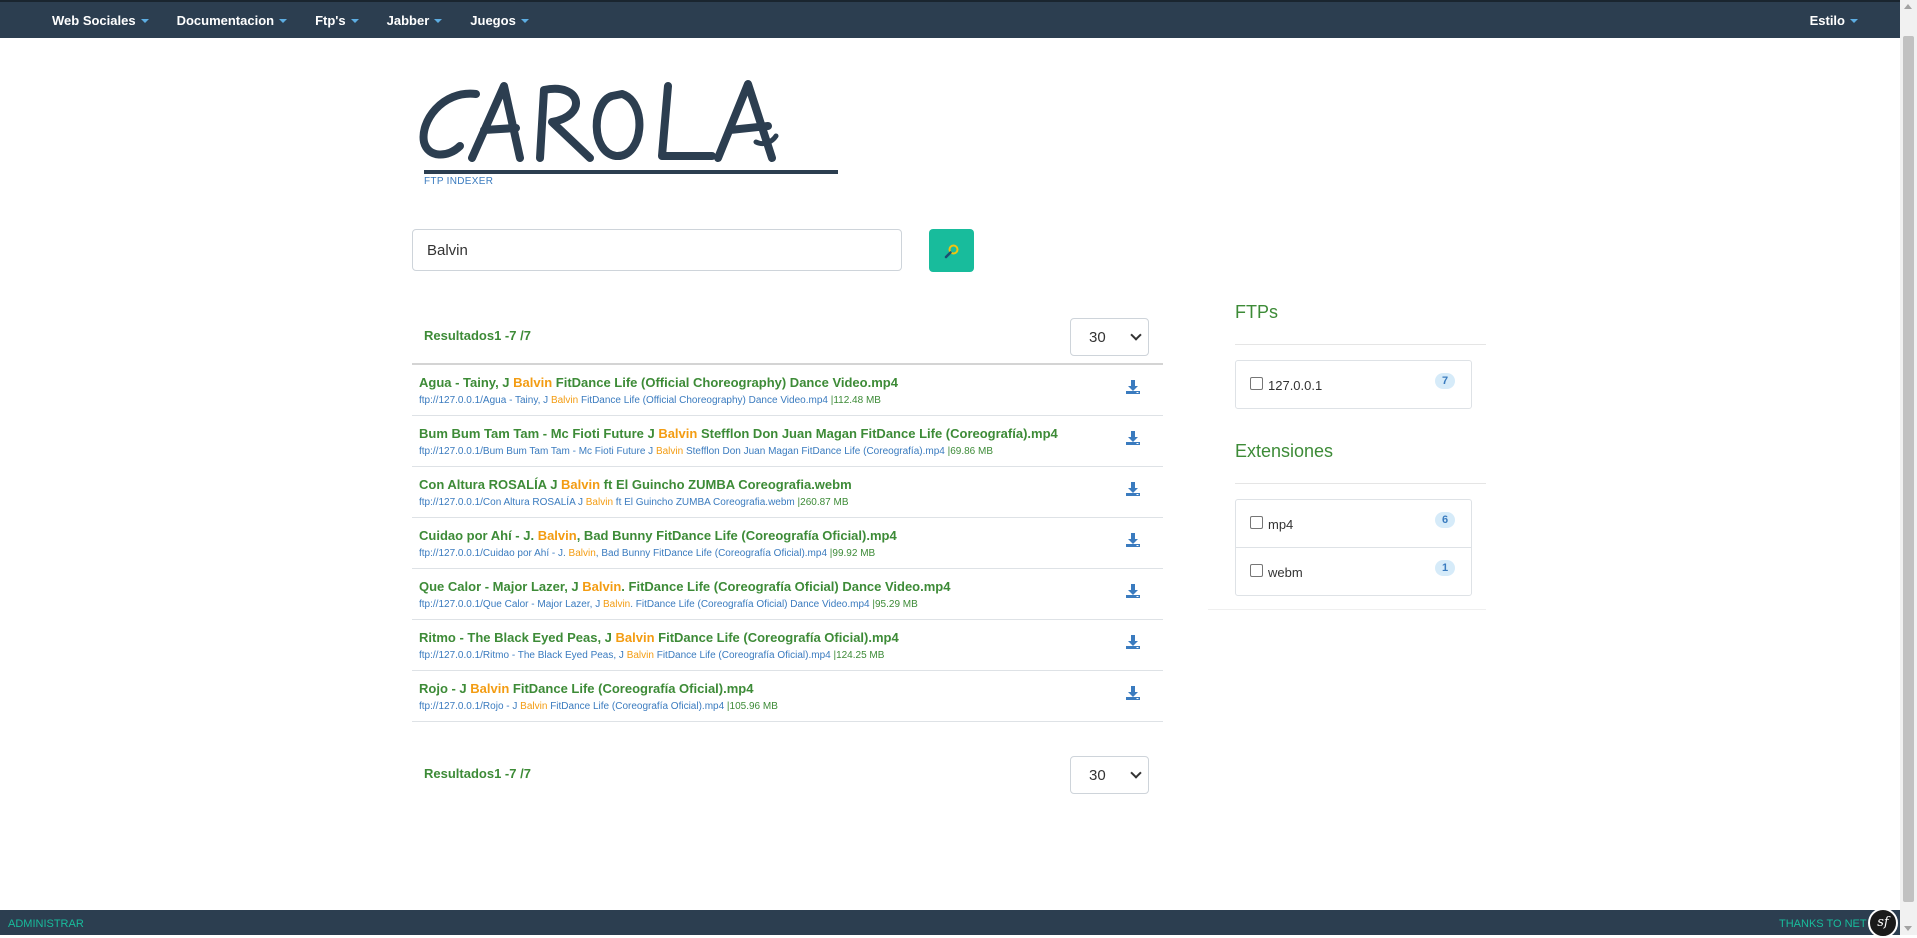 The height and width of the screenshot is (938, 1917). I want to click on ftp-checkbox, so click(1256, 383).